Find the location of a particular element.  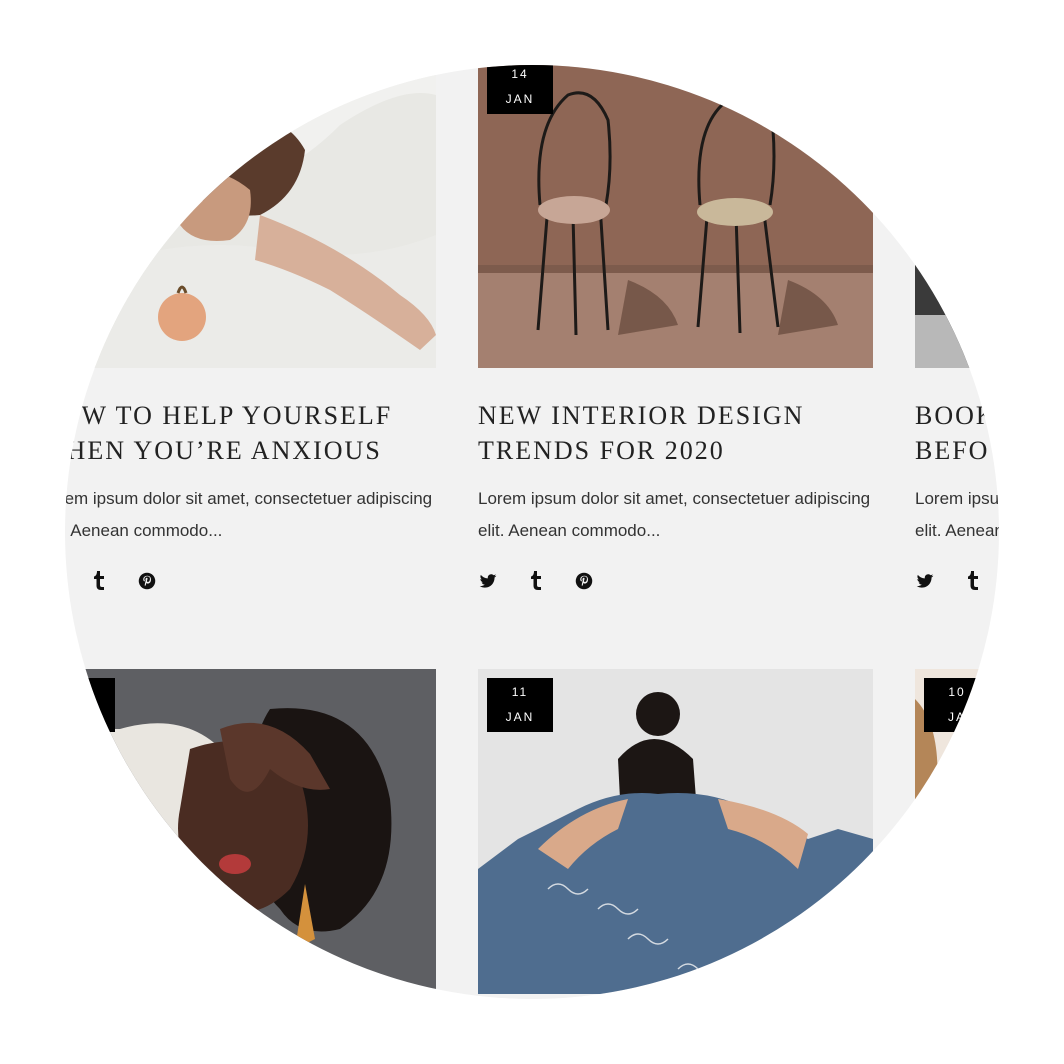

date-day: 14 is located at coordinates (520, 74).